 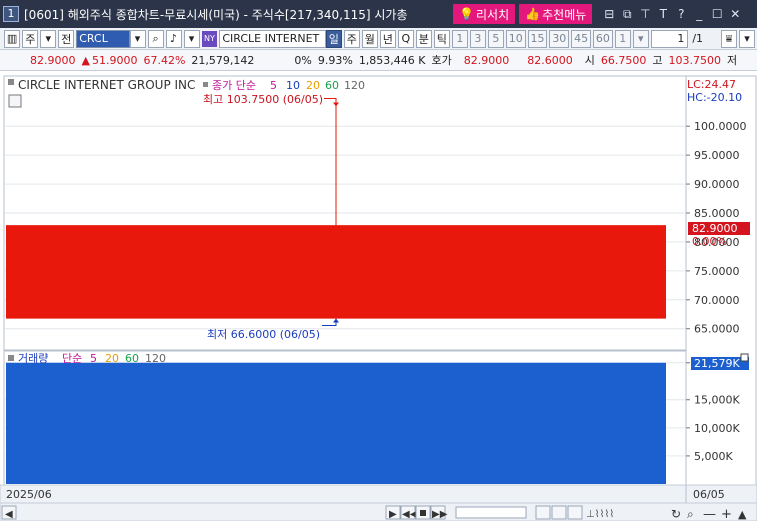 What do you see at coordinates (717, 14) in the screenshot?
I see `maximize-icon: ☐` at bounding box center [717, 14].